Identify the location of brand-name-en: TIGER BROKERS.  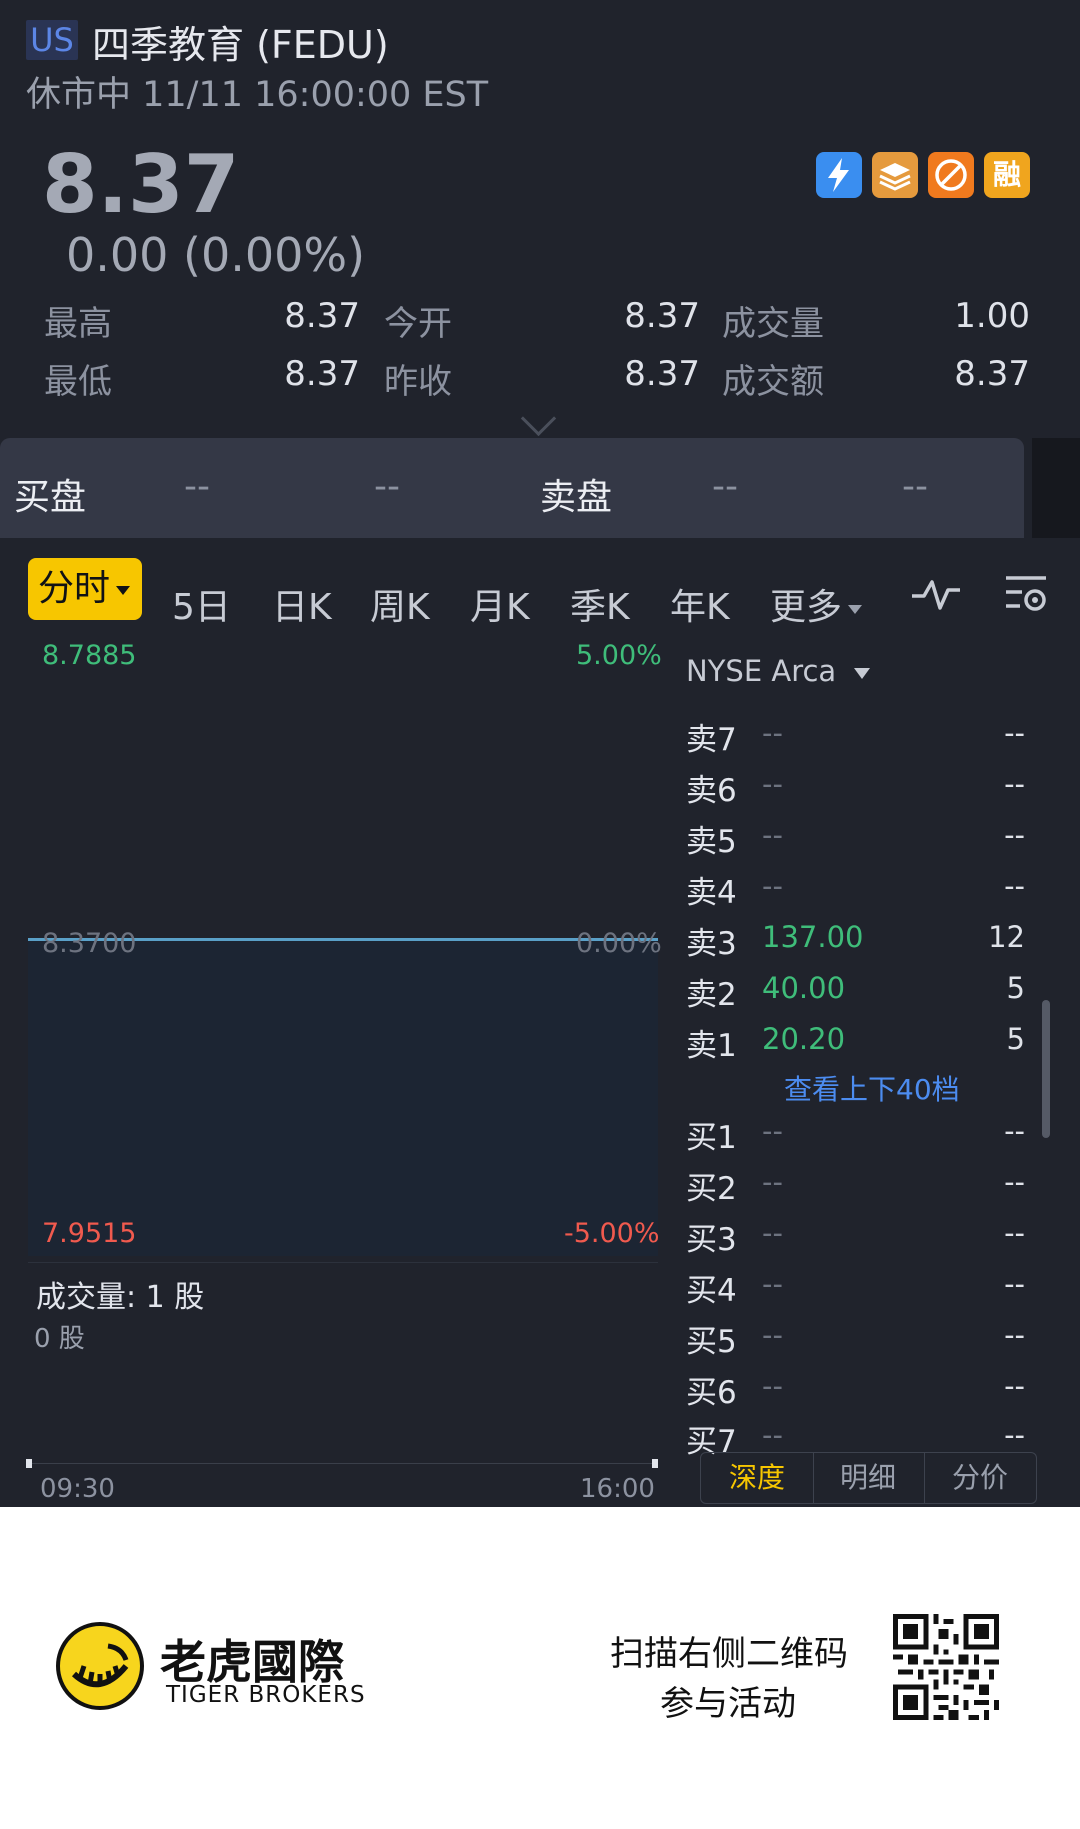
(266, 1695).